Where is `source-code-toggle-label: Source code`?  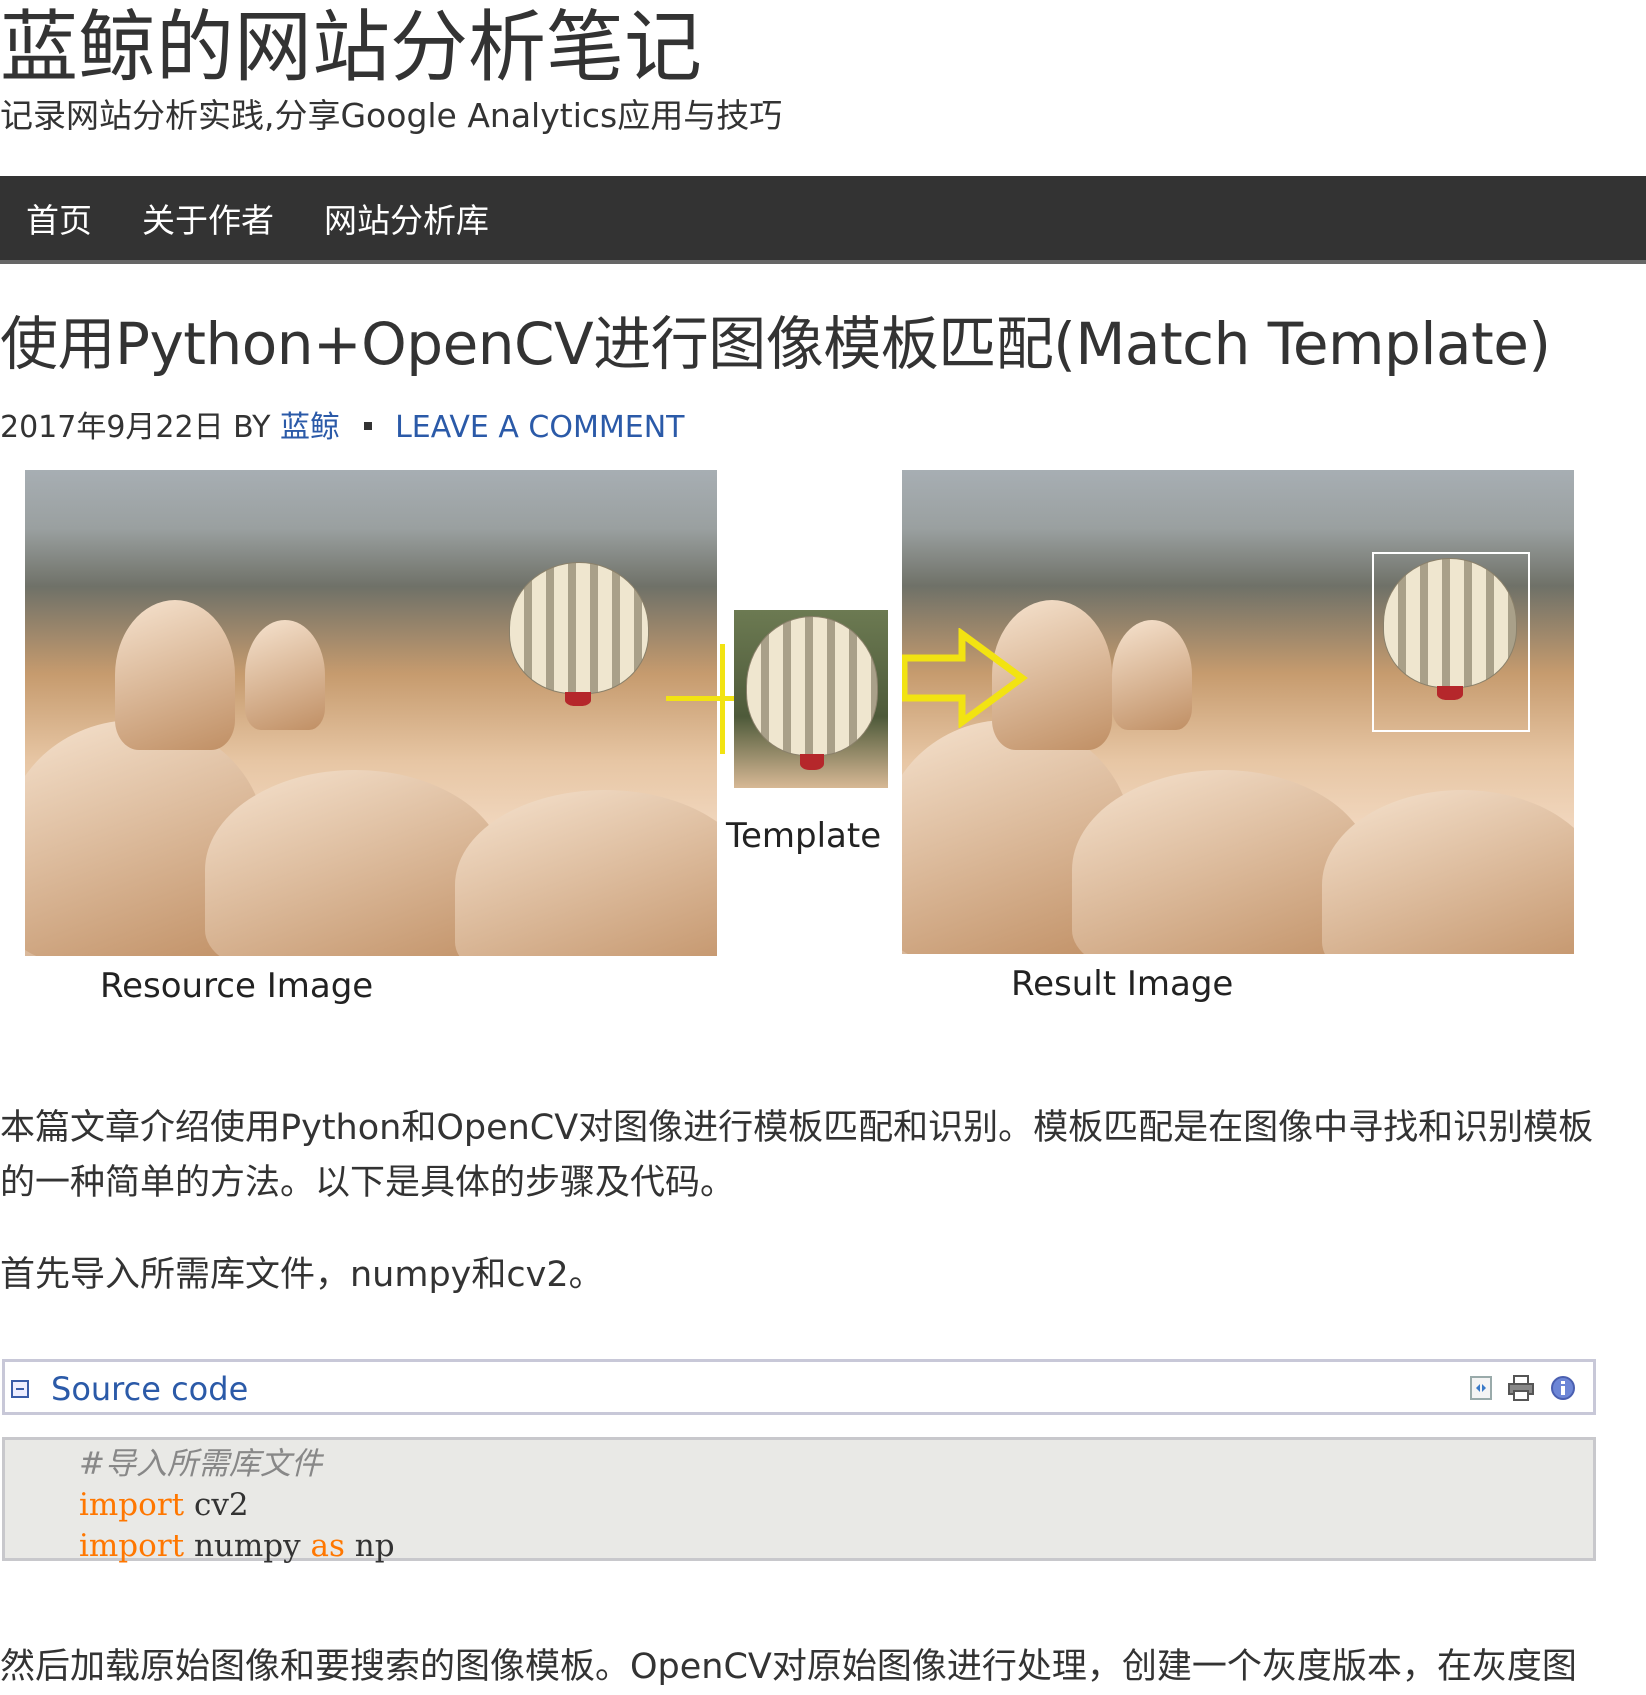 source-code-toggle-label: Source code is located at coordinates (149, 1389).